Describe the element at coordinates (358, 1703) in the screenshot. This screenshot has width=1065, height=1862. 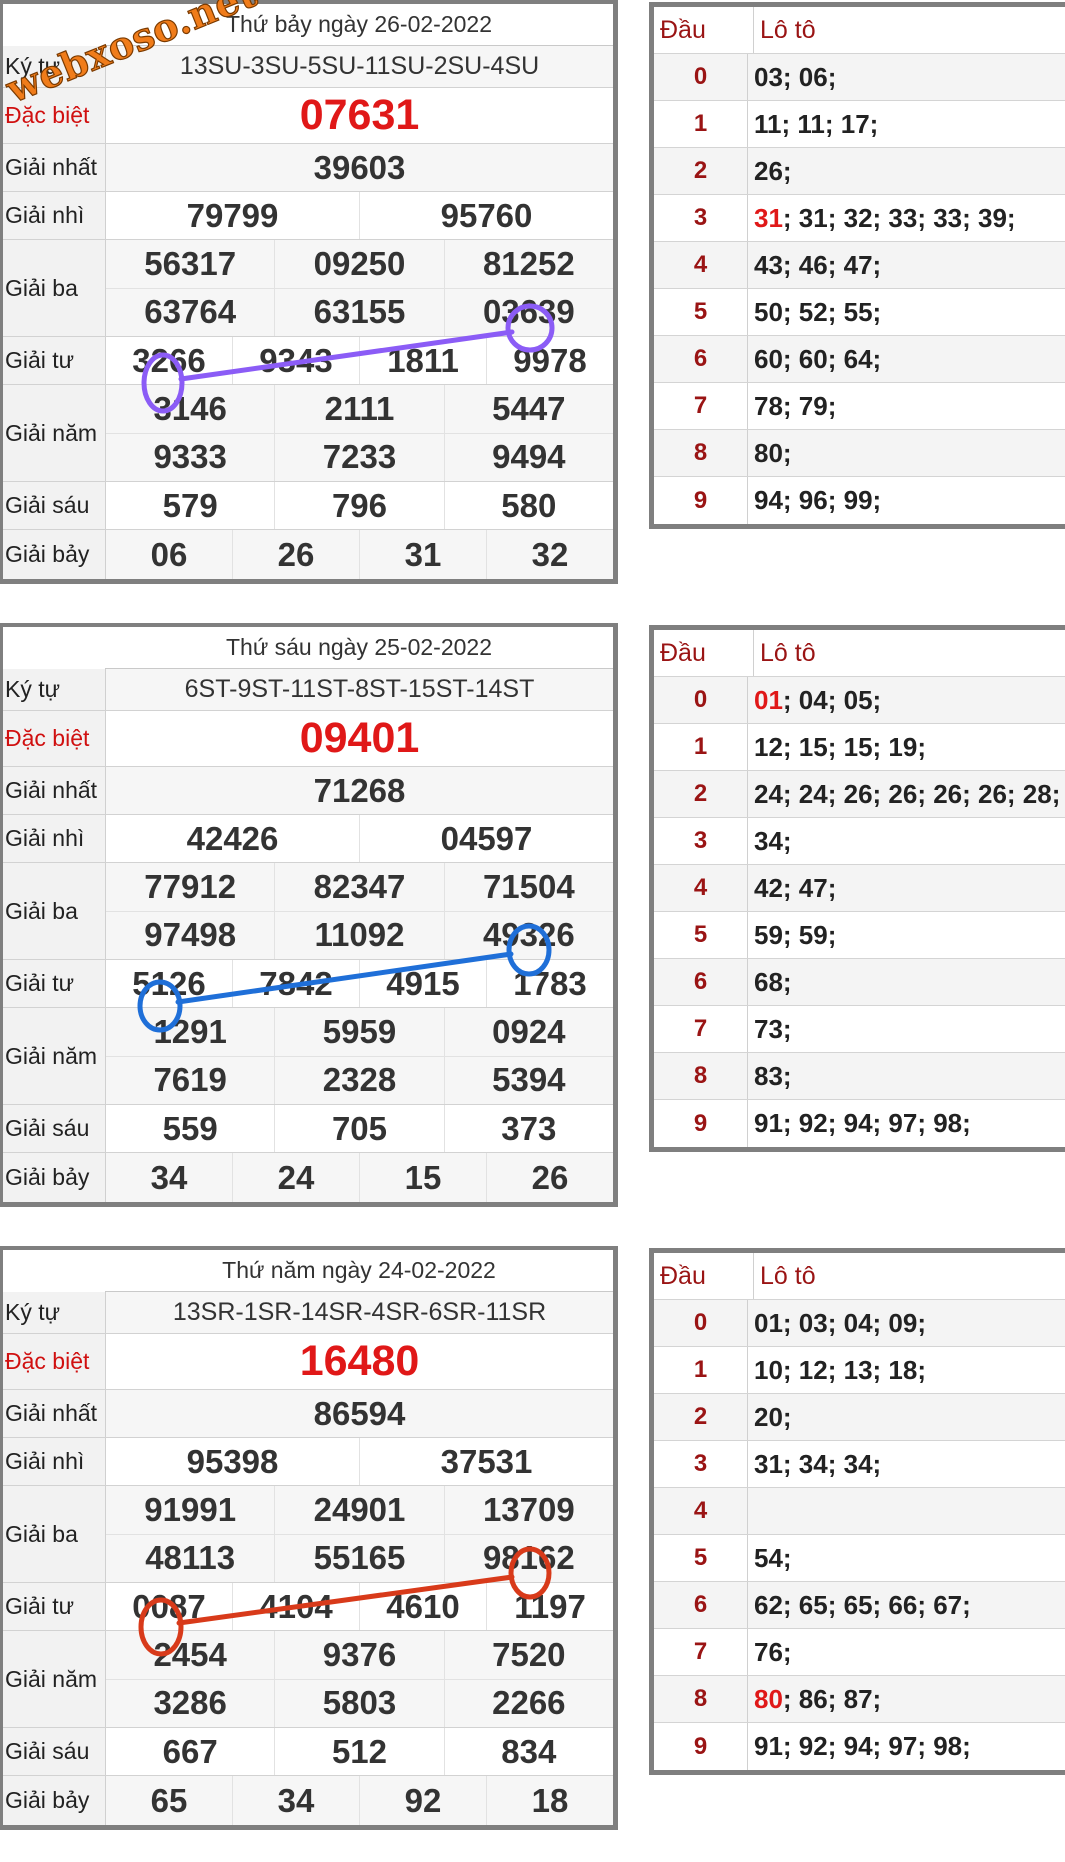
I see `prize-number: 5803` at that location.